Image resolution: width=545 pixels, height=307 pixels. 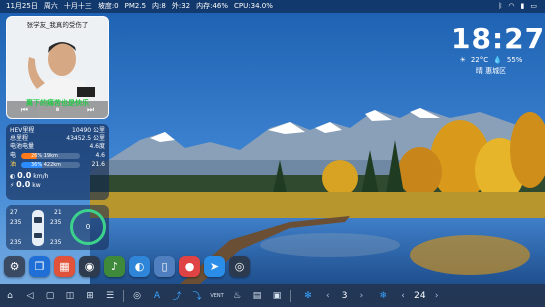 I want to click on tire-pressure-card: 27 21 235 235 235 235 0, so click(x=57, y=227).